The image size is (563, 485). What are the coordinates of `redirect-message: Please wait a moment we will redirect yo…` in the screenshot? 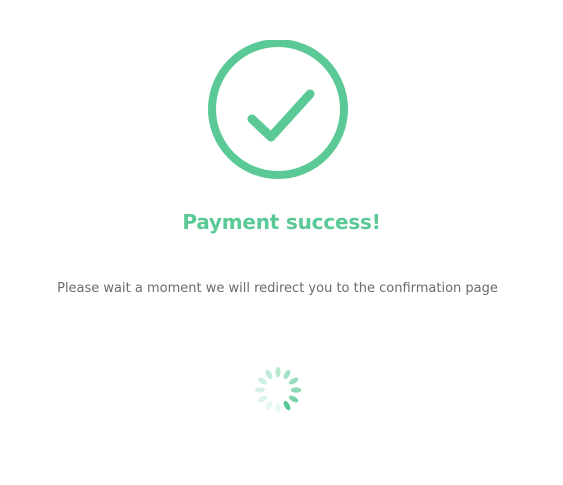 It's located at (277, 288).